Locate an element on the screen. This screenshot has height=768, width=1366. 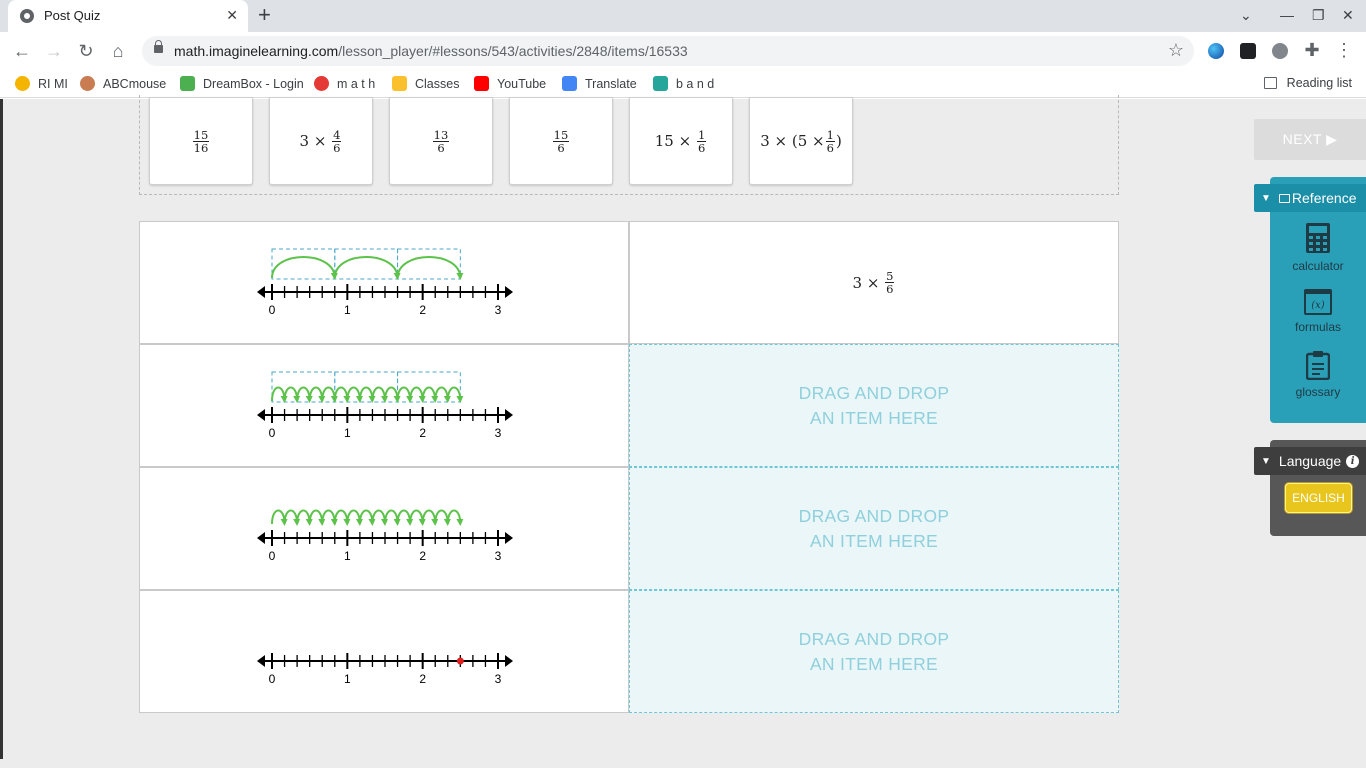
english-button: ENGLISH is located at coordinates (1318, 498).